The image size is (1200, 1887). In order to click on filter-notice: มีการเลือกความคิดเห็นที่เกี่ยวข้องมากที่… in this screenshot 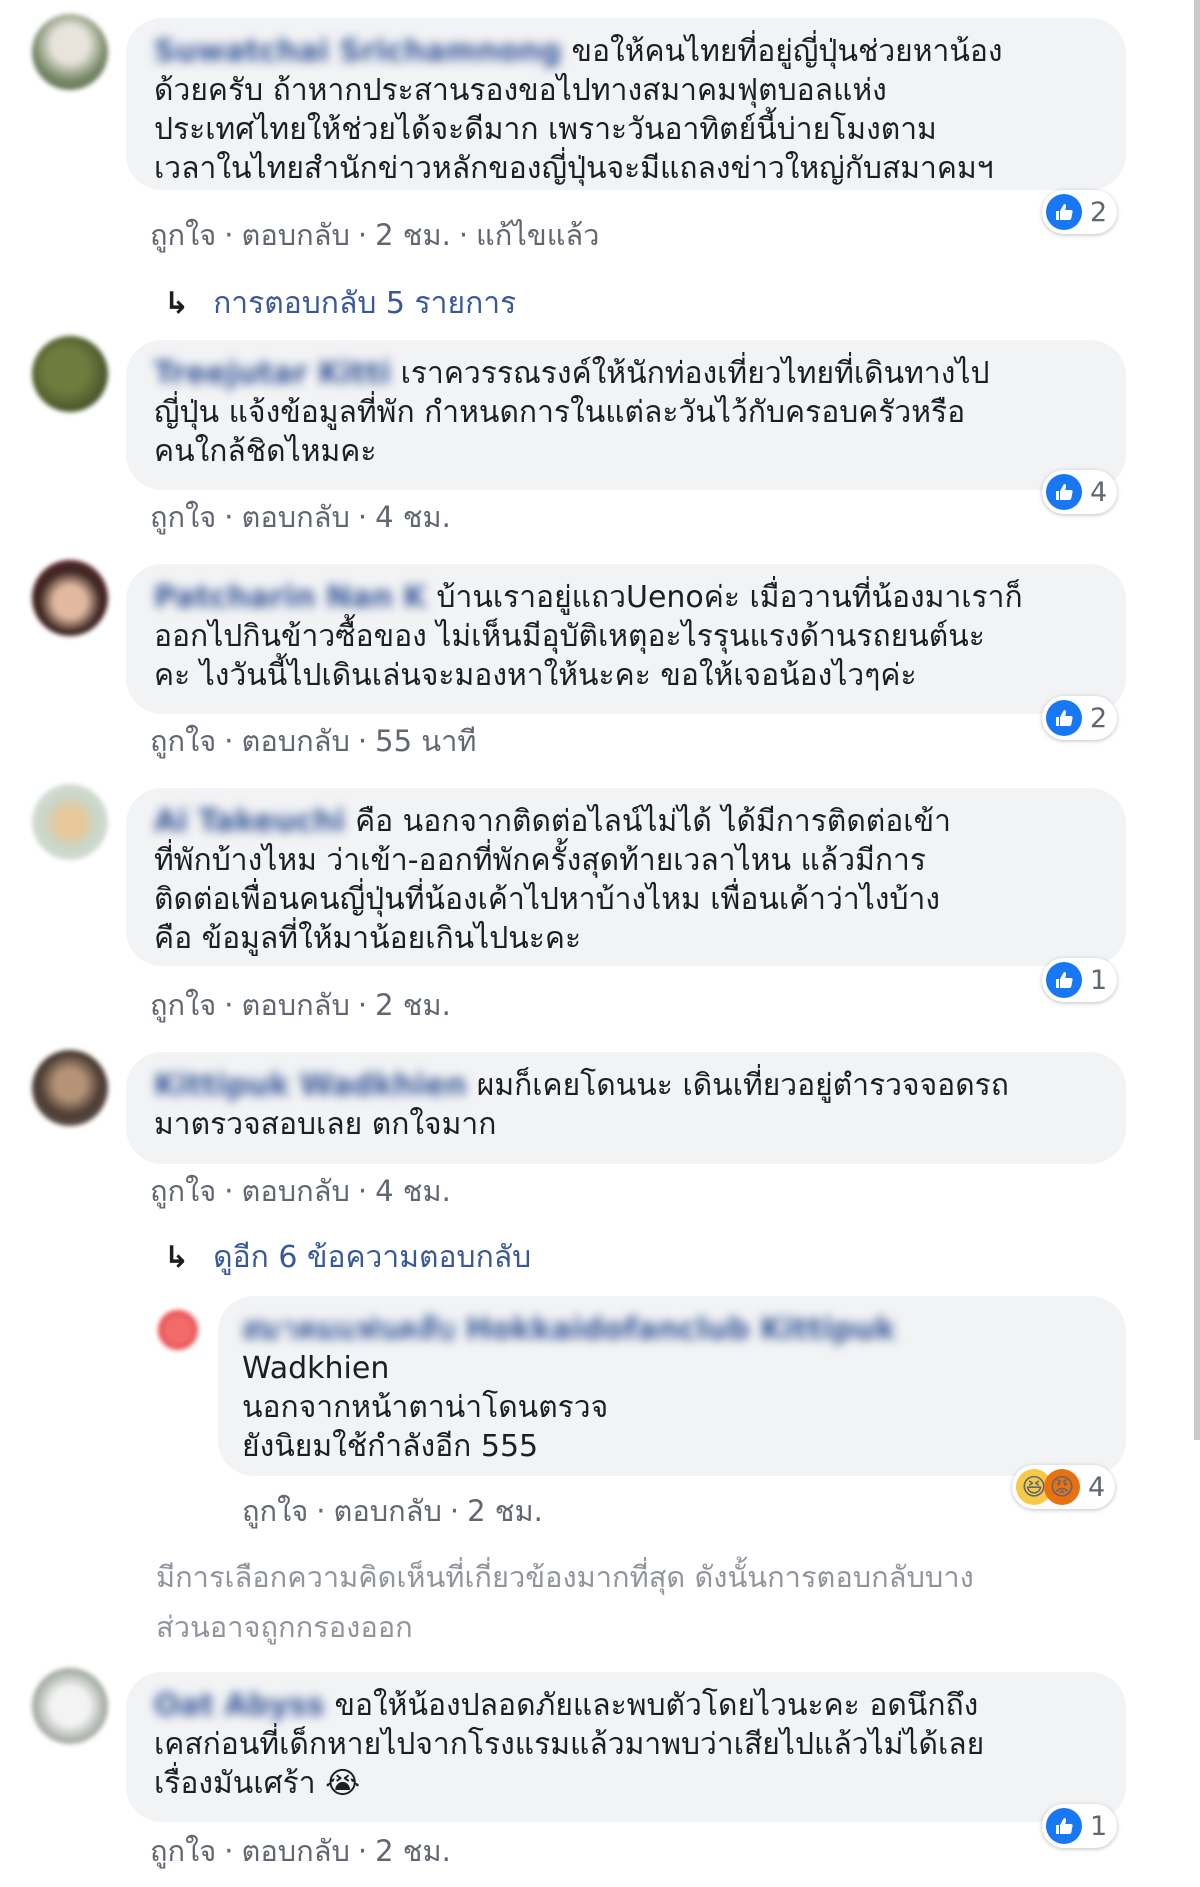, I will do `click(565, 1602)`.